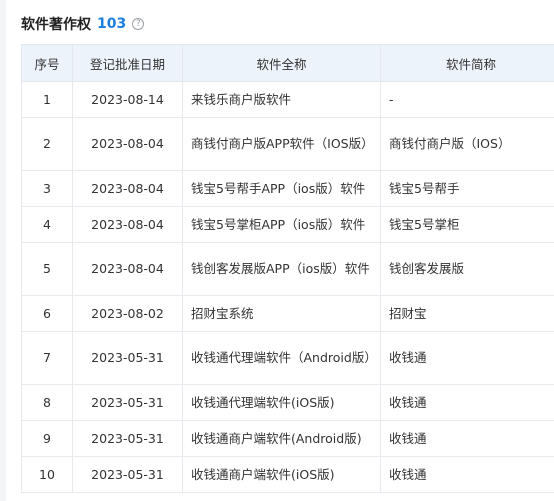 The height and width of the screenshot is (501, 554). Describe the element at coordinates (47, 313) in the screenshot. I see `row-index: 6` at that location.